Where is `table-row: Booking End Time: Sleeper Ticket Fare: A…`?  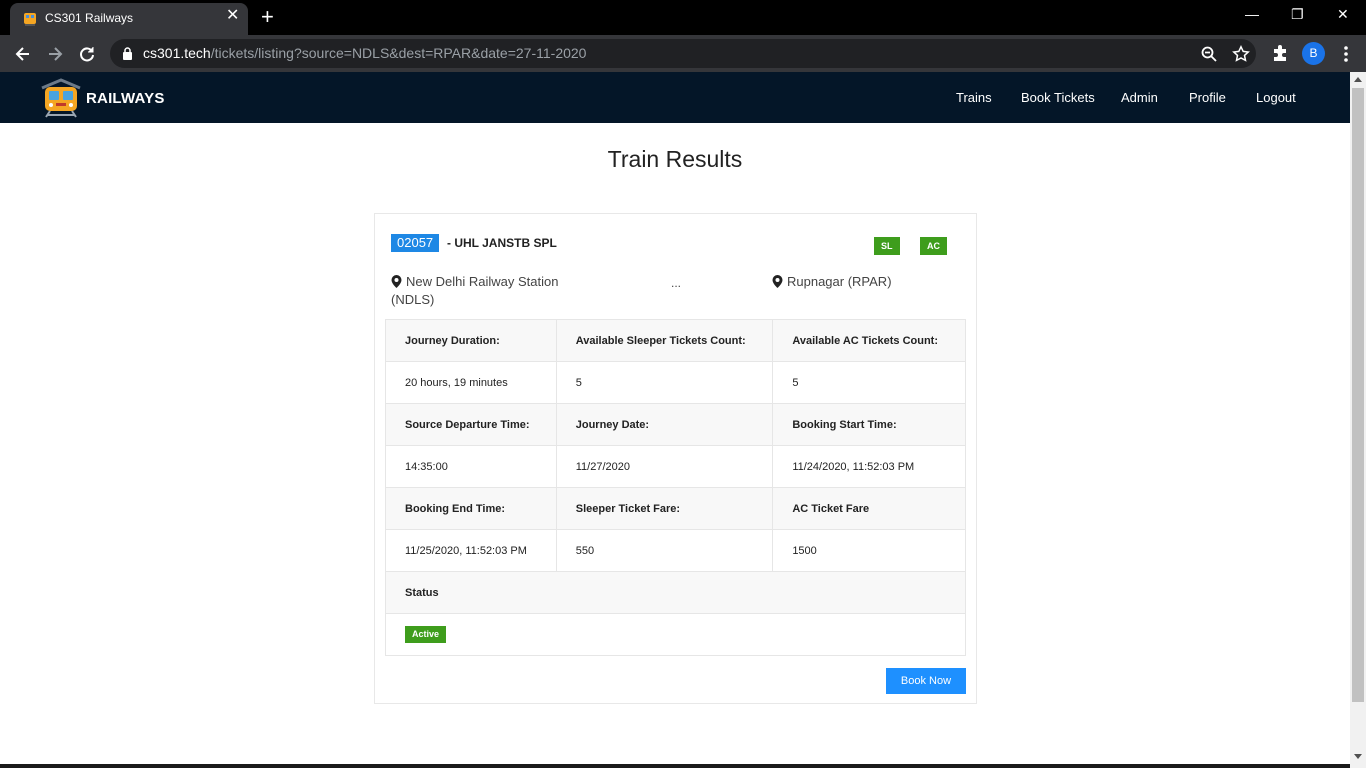 table-row: Booking End Time: Sleeper Ticket Fare: A… is located at coordinates (675, 508).